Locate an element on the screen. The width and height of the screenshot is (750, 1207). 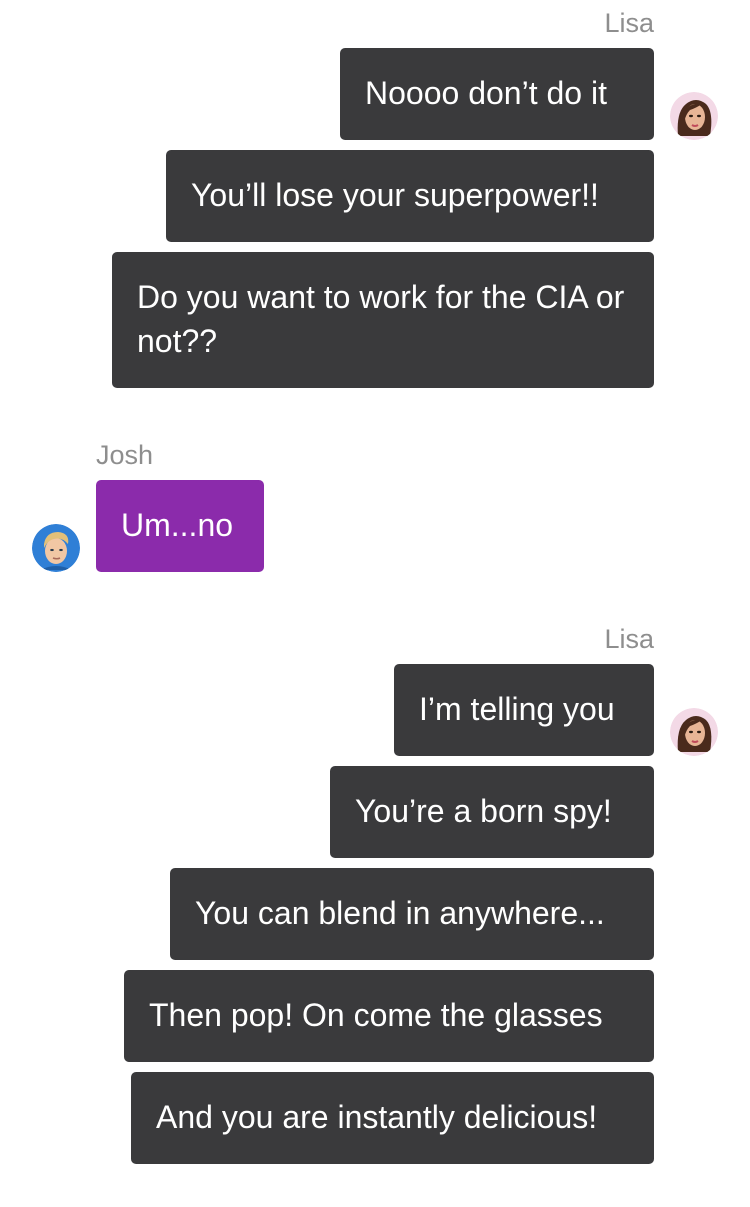
message-bubble: And you are instantly delicious! is located at coordinates (392, 1118).